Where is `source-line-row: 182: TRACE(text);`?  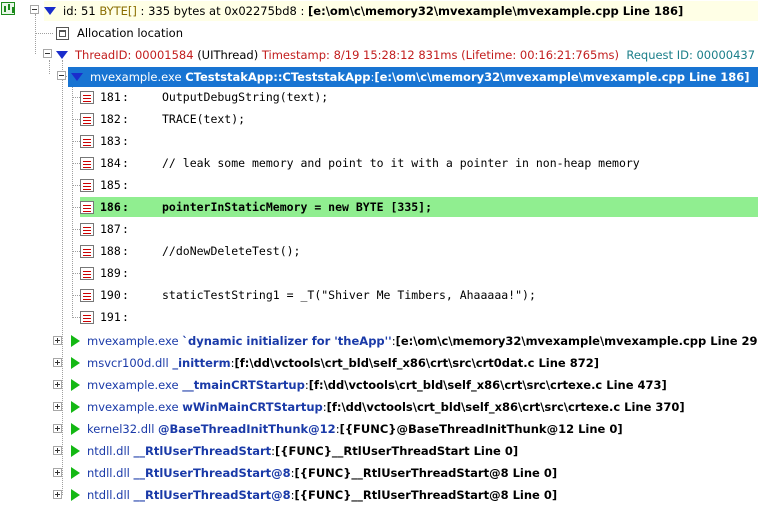
source-line-row: 182: TRACE(text); is located at coordinates (162, 119).